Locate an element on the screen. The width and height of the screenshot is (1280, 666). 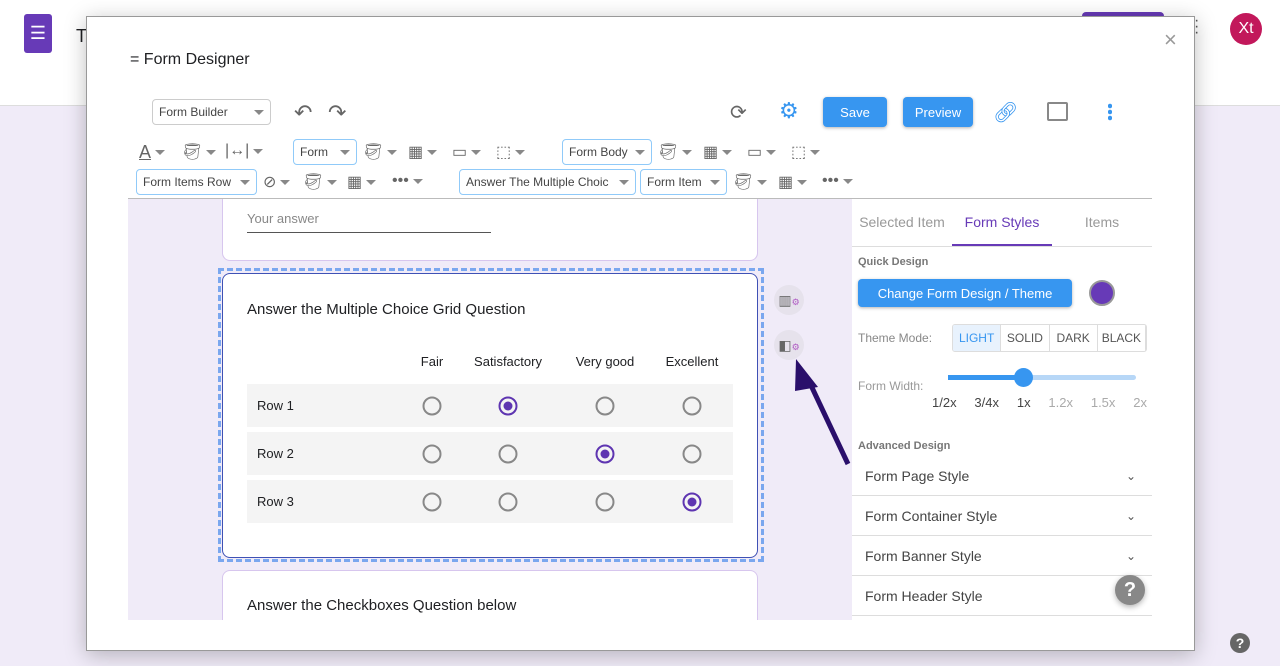
accordion-section: Form Header Style⌄ is located at coordinates (1002, 596).